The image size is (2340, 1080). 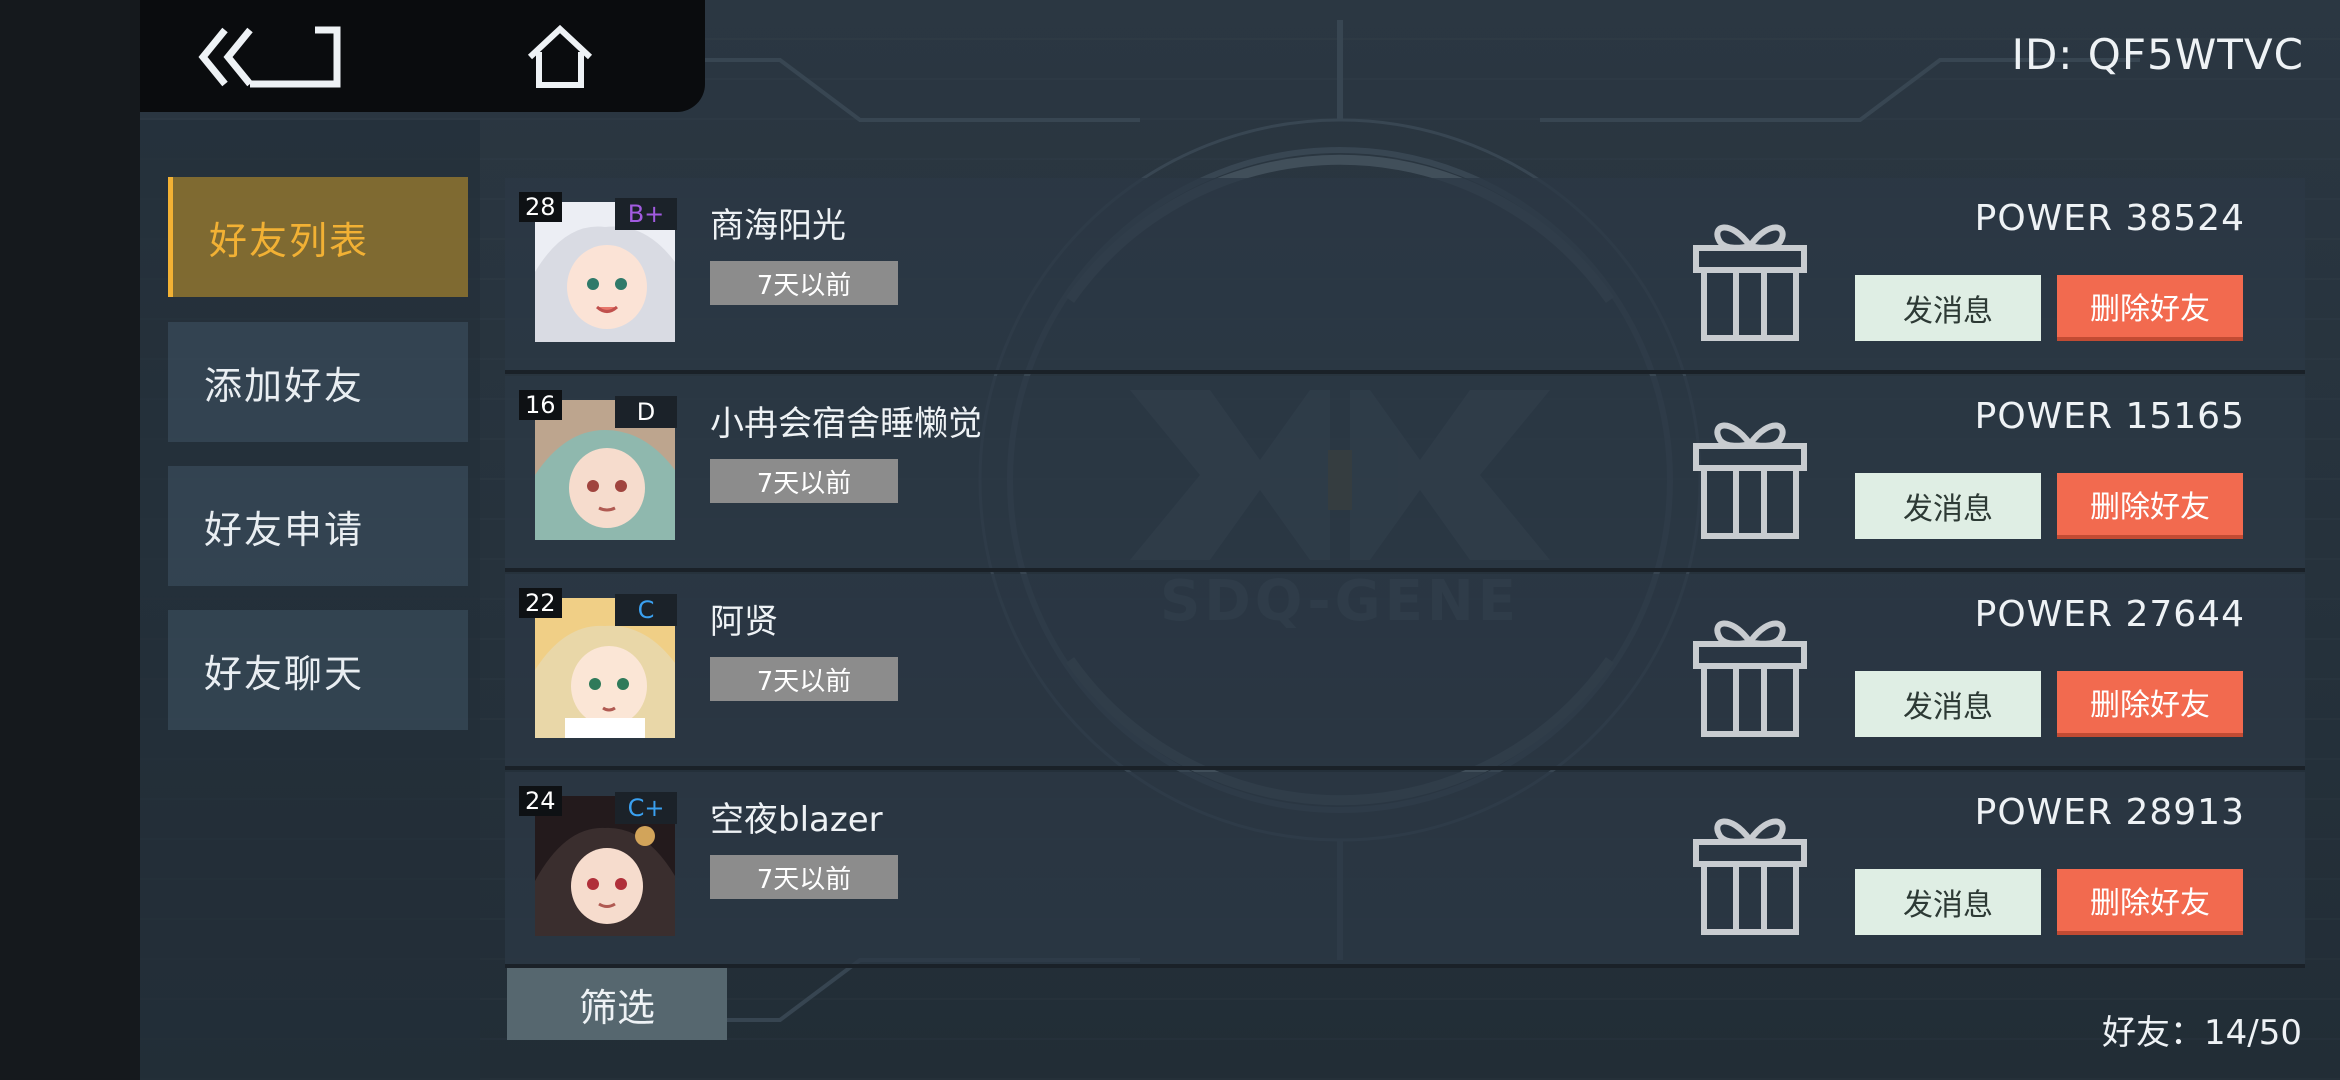 What do you see at coordinates (540, 207) in the screenshot?
I see `level-badge: 28` at bounding box center [540, 207].